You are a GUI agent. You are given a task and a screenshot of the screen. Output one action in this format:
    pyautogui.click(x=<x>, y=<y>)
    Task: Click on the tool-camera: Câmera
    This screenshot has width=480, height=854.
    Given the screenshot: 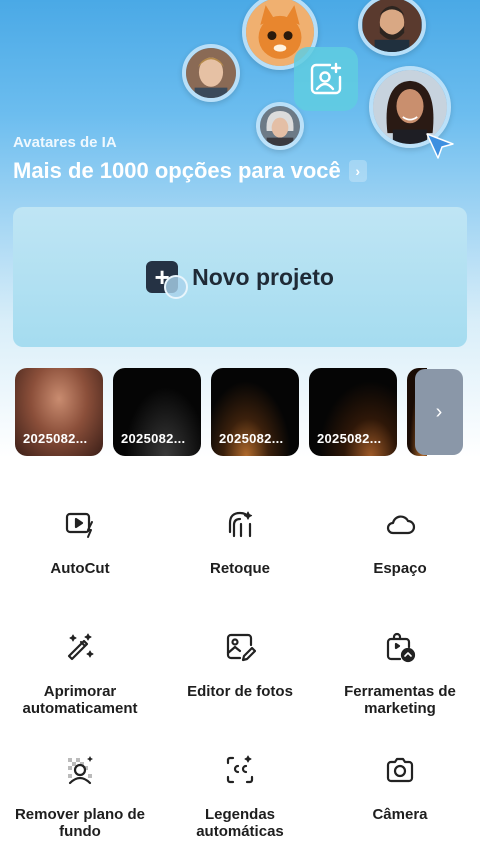 What is the action you would take?
    pyautogui.click(x=400, y=788)
    